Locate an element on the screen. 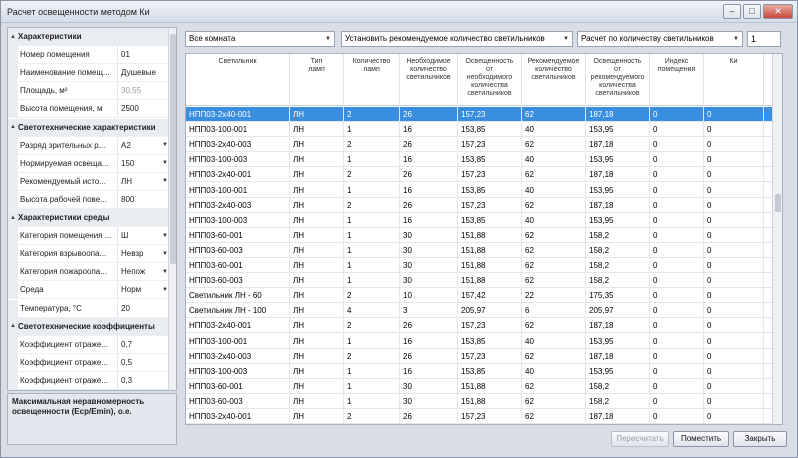  property-row: Площадь, м² 30,55 is located at coordinates (89, 91).